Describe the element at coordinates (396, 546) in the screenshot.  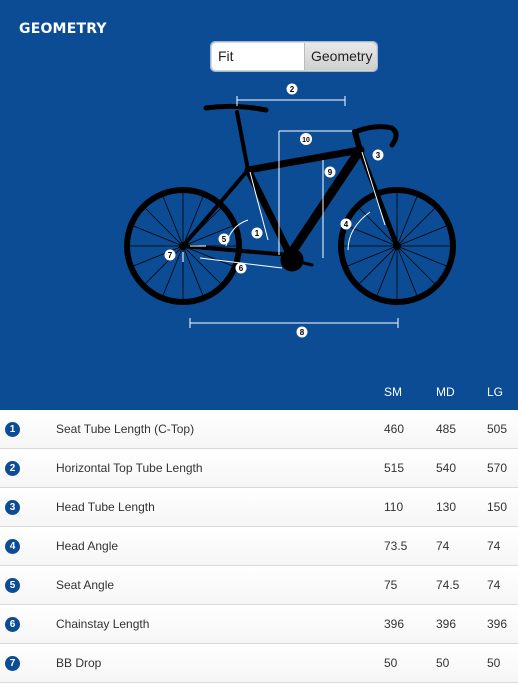
I see `value-sm: 73.5` at that location.